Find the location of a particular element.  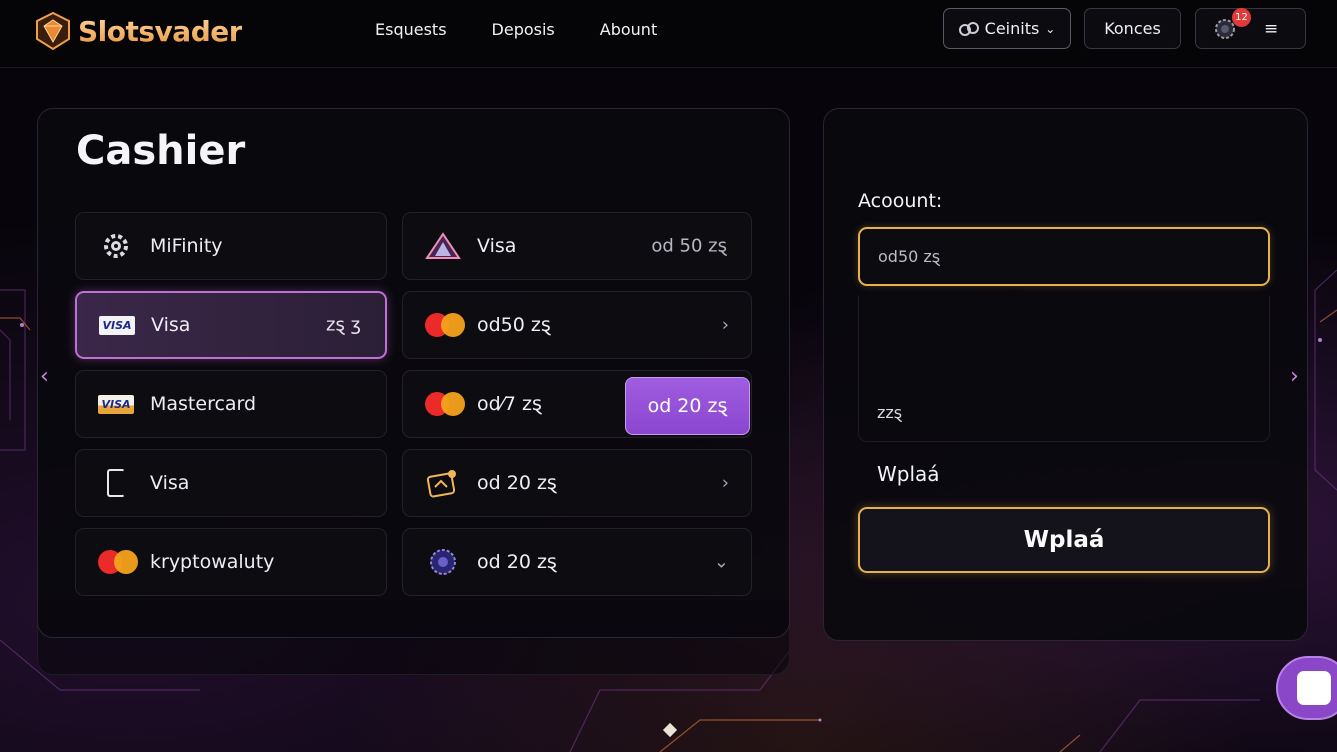

payment-method-mastercard: VISA Mastercard is located at coordinates (231, 404).